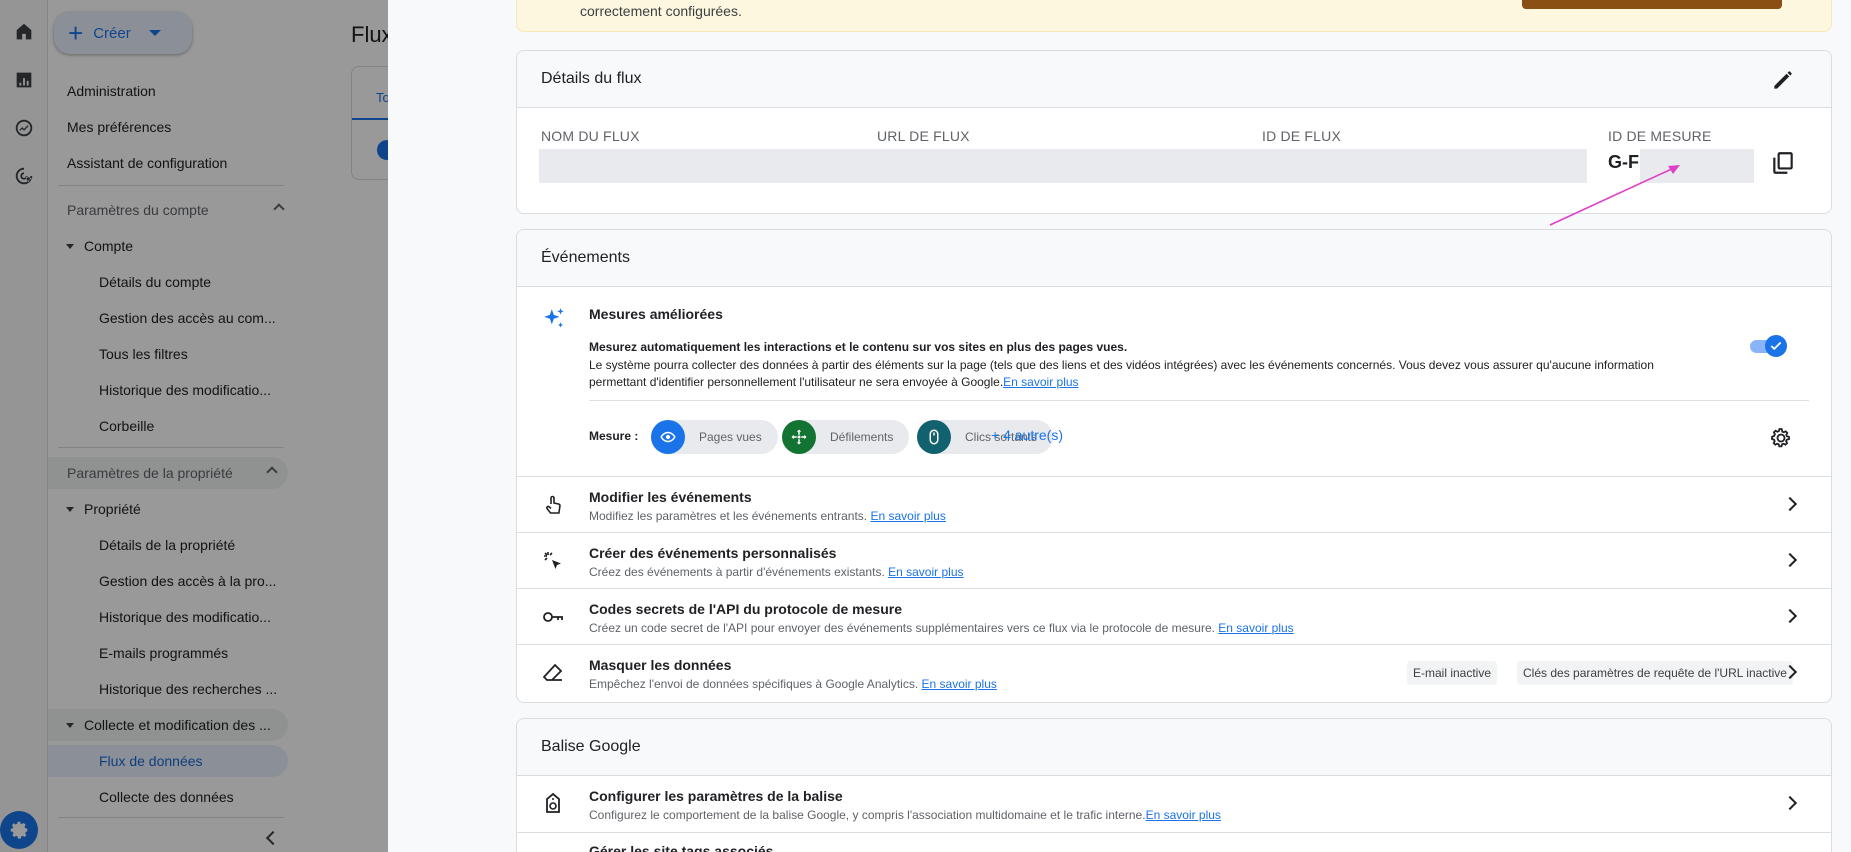 The height and width of the screenshot is (852, 1851). What do you see at coordinates (554, 318) in the screenshot?
I see `sparkle-icon` at bounding box center [554, 318].